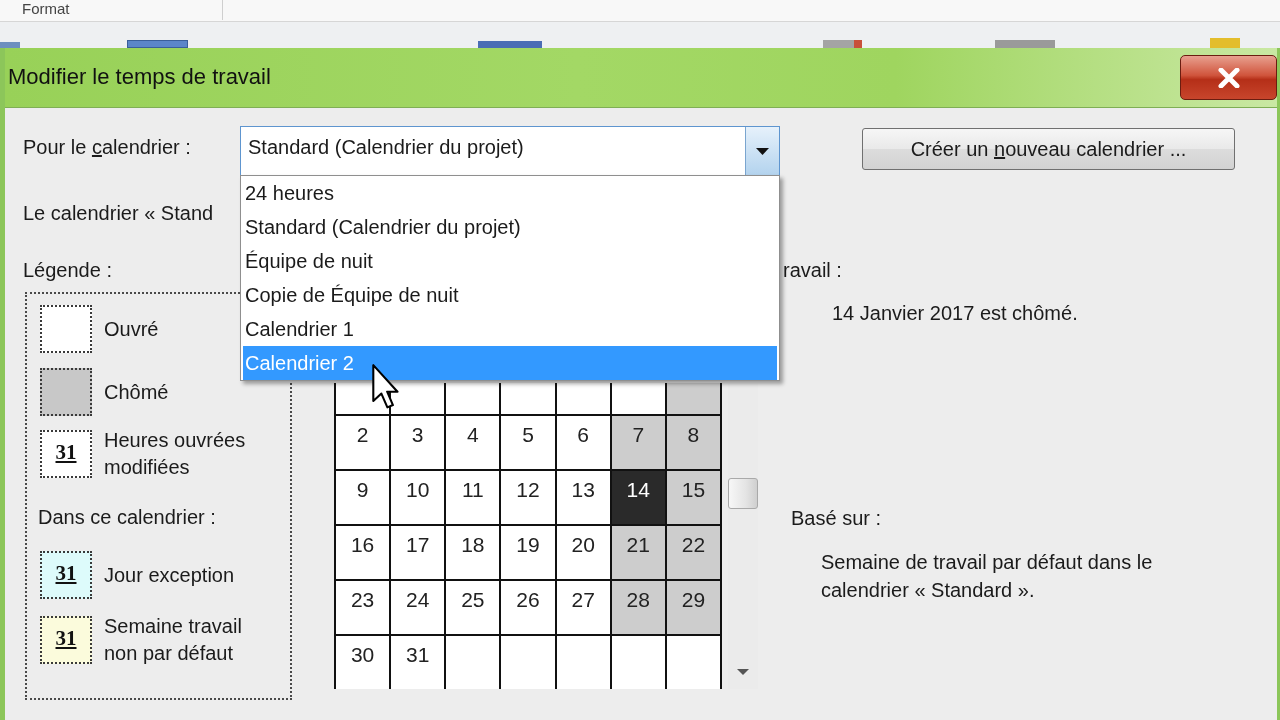  I want to click on day-cell: 5, so click(528, 442).